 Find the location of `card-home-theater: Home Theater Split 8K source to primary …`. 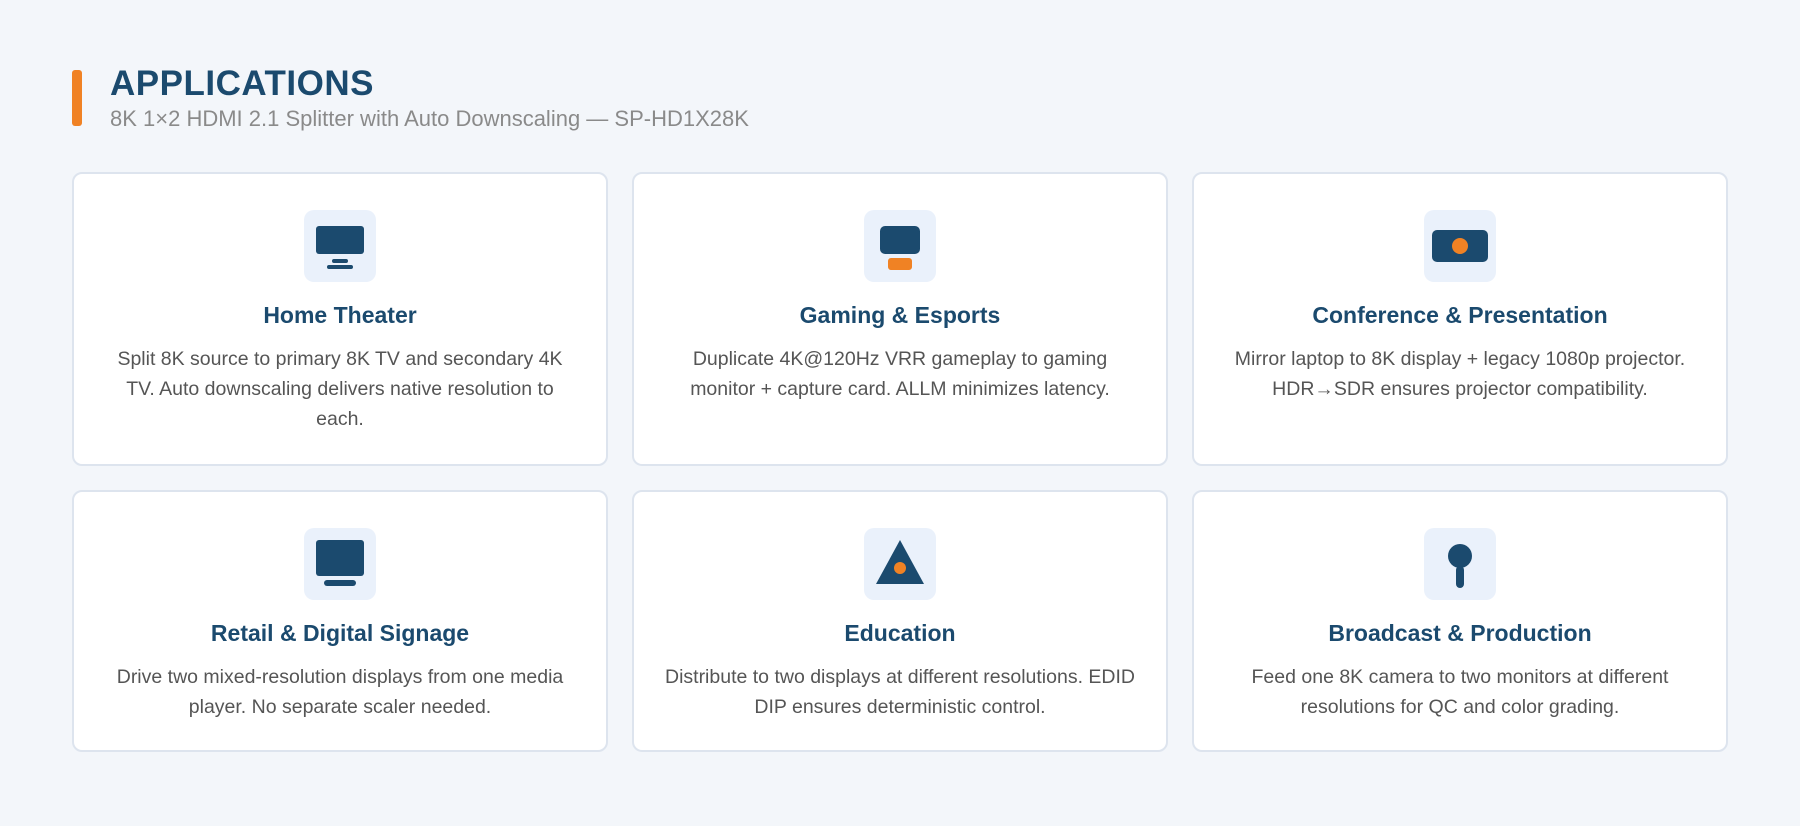

card-home-theater: Home Theater Split 8K source to primary … is located at coordinates (340, 319).